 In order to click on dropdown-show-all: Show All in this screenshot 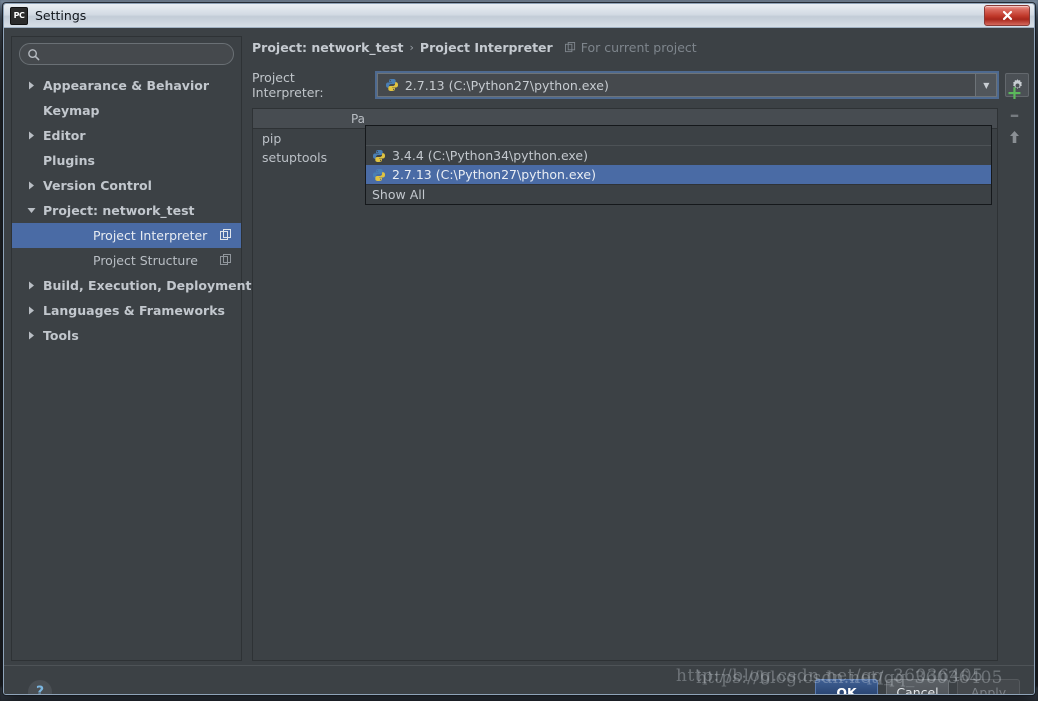, I will do `click(678, 194)`.